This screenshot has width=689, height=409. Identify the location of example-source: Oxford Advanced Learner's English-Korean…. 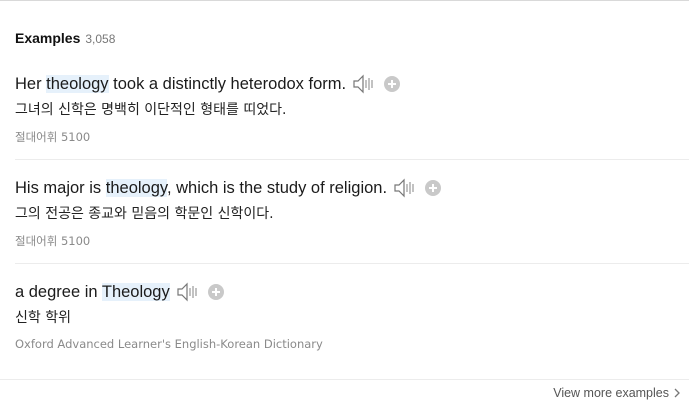
(169, 344).